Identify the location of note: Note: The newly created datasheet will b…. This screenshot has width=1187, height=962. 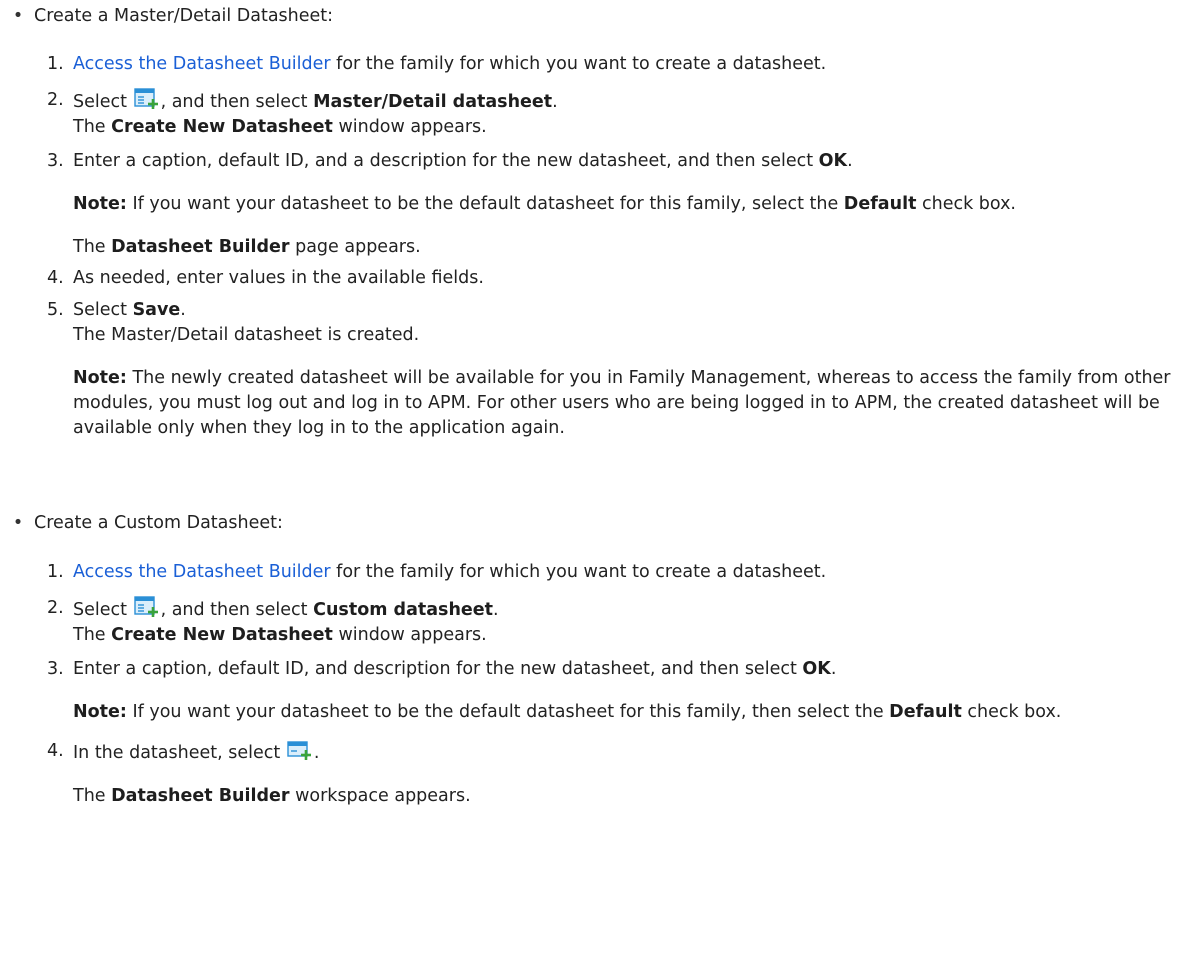
(630, 403).